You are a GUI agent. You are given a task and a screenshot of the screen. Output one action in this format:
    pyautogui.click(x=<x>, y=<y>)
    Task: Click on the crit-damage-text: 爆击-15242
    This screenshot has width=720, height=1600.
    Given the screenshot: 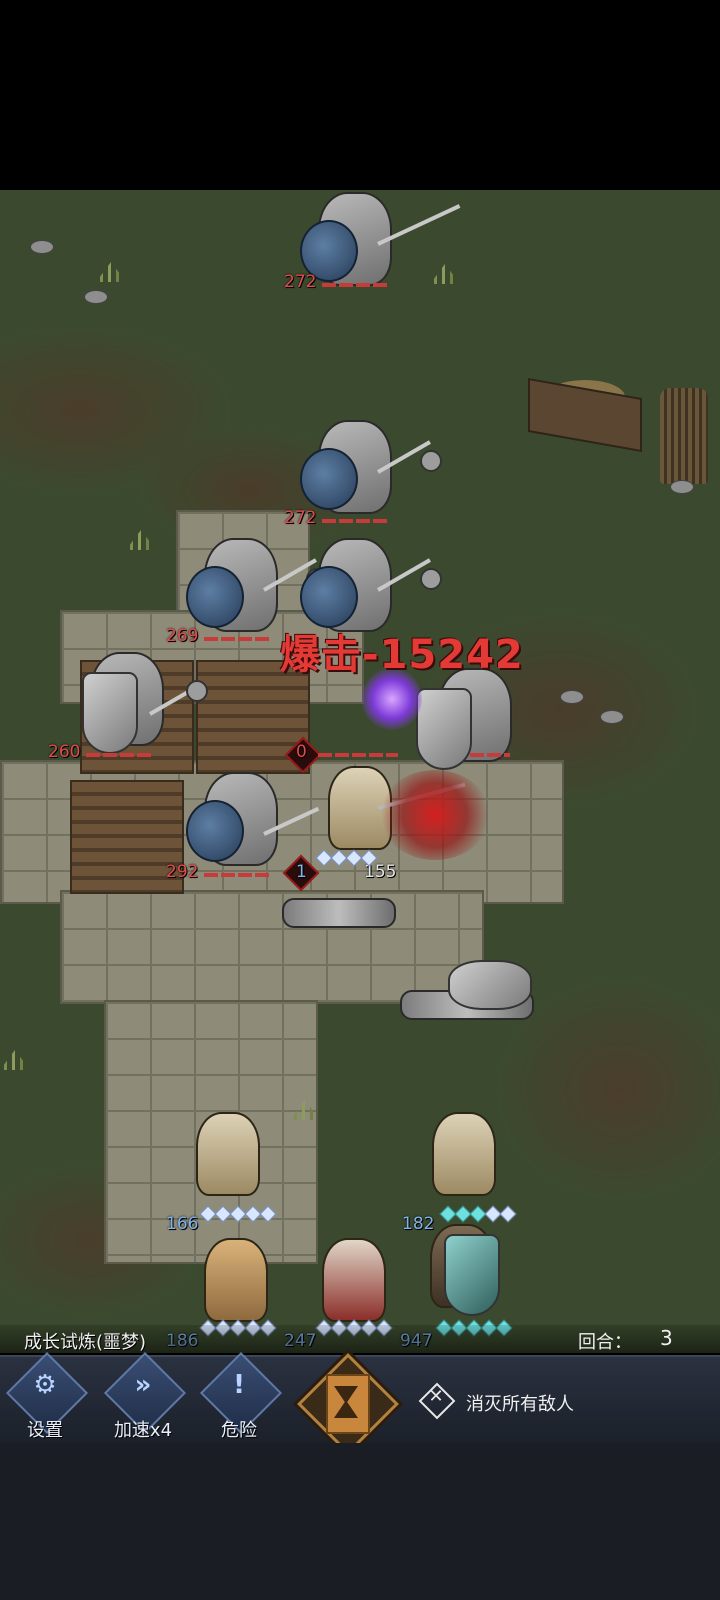 What is the action you would take?
    pyautogui.click(x=402, y=655)
    